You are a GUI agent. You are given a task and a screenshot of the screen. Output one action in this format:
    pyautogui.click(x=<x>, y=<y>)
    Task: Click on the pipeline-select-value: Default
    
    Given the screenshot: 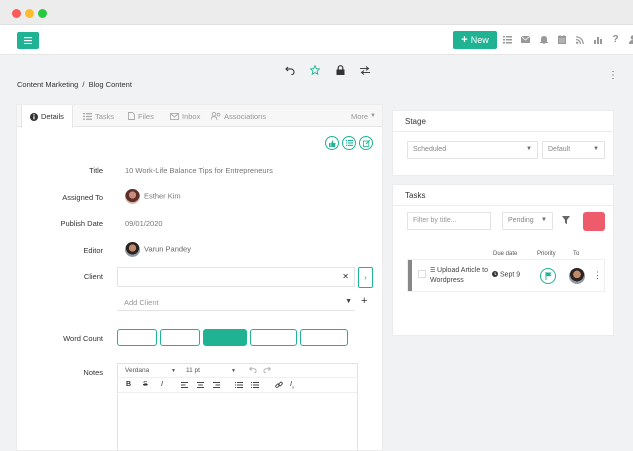 What is the action you would take?
    pyautogui.click(x=559, y=149)
    